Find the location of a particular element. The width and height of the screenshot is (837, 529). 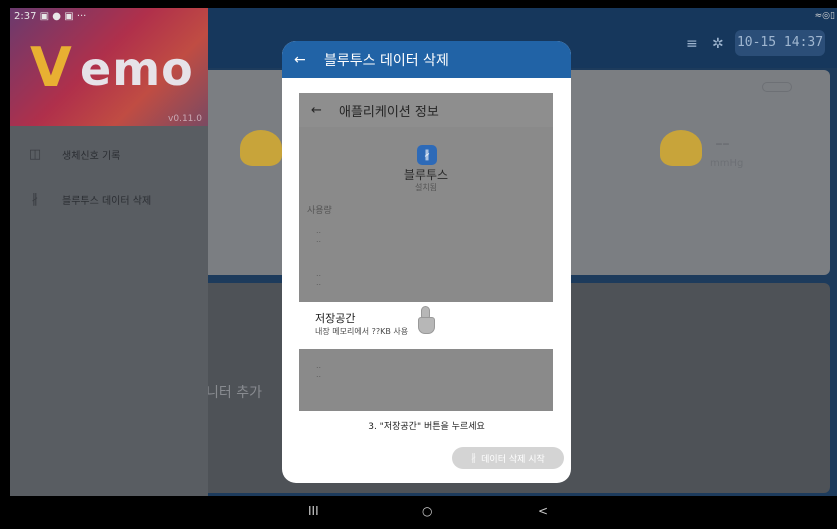

card-unit: mmHg is located at coordinates (727, 163).